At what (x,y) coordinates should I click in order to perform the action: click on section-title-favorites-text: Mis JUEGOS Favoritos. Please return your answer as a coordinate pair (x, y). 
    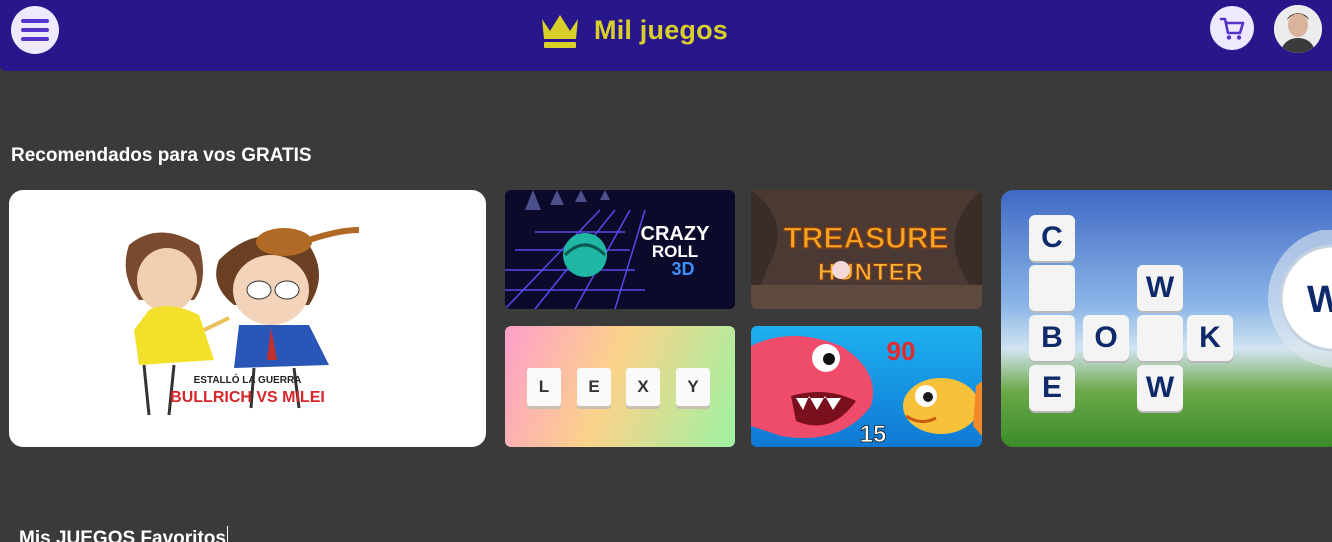
    Looking at the image, I should click on (122, 535).